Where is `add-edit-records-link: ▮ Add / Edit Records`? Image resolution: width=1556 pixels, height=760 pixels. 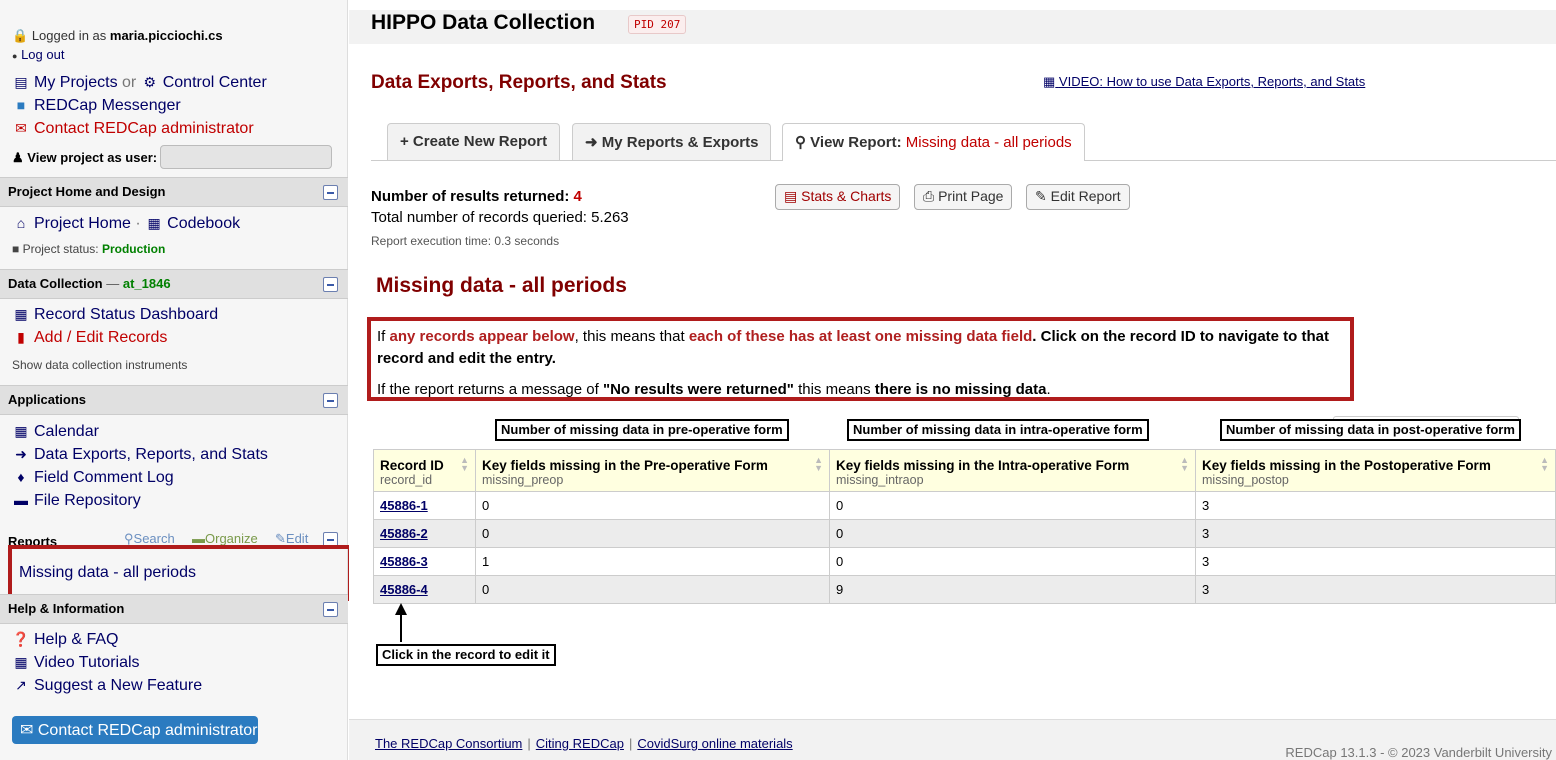 add-edit-records-link: ▮ Add / Edit Records is located at coordinates (89, 338).